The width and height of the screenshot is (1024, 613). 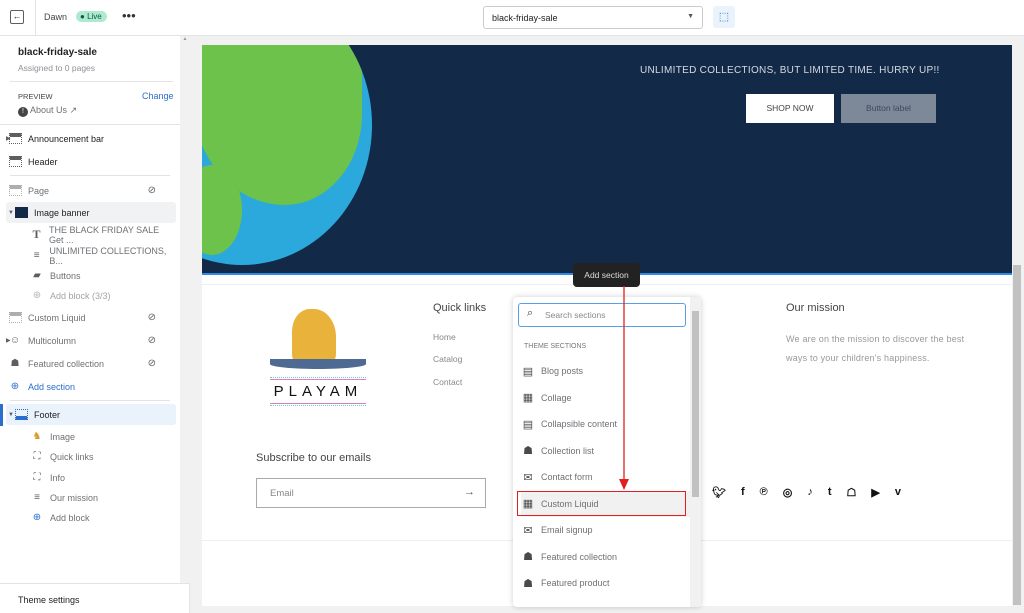 What do you see at coordinates (530, 313) in the screenshot?
I see `search-icon: ⌕` at bounding box center [530, 313].